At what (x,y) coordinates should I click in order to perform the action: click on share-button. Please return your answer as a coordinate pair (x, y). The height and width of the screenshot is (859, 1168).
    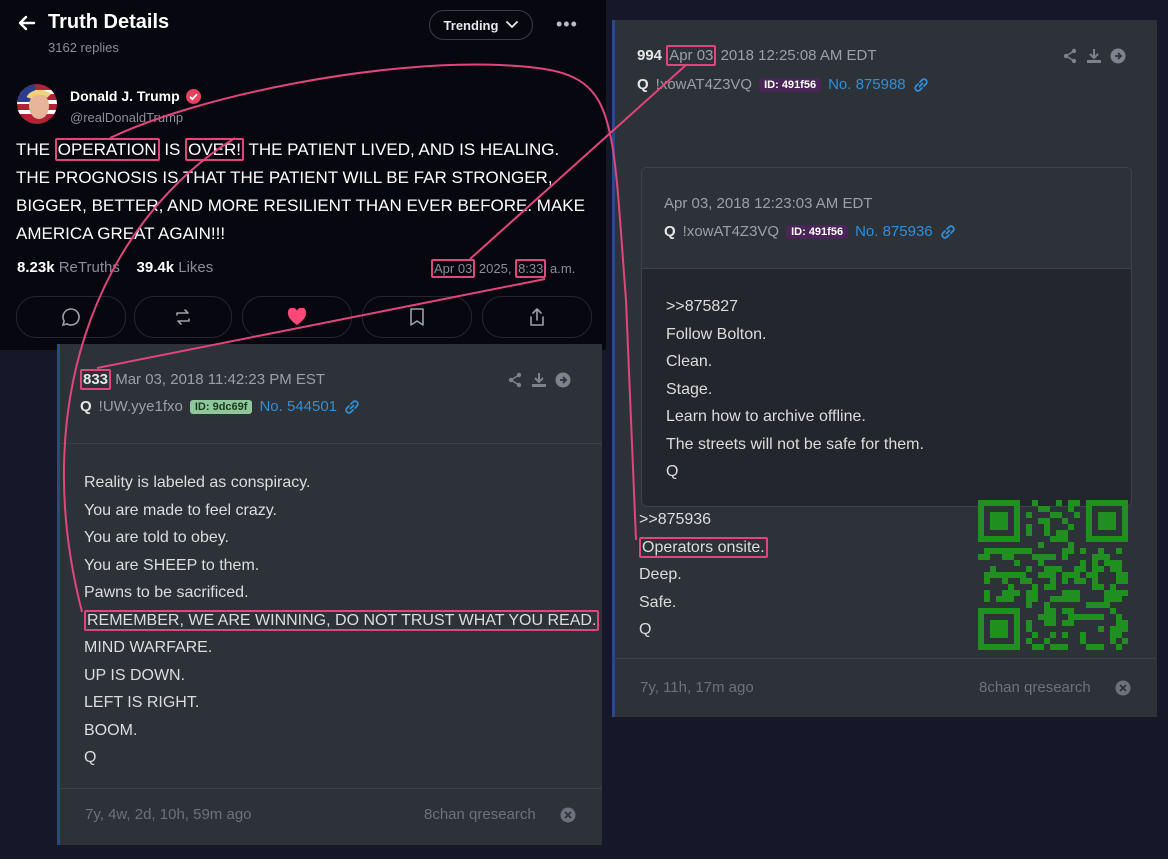
    Looking at the image, I should click on (537, 317).